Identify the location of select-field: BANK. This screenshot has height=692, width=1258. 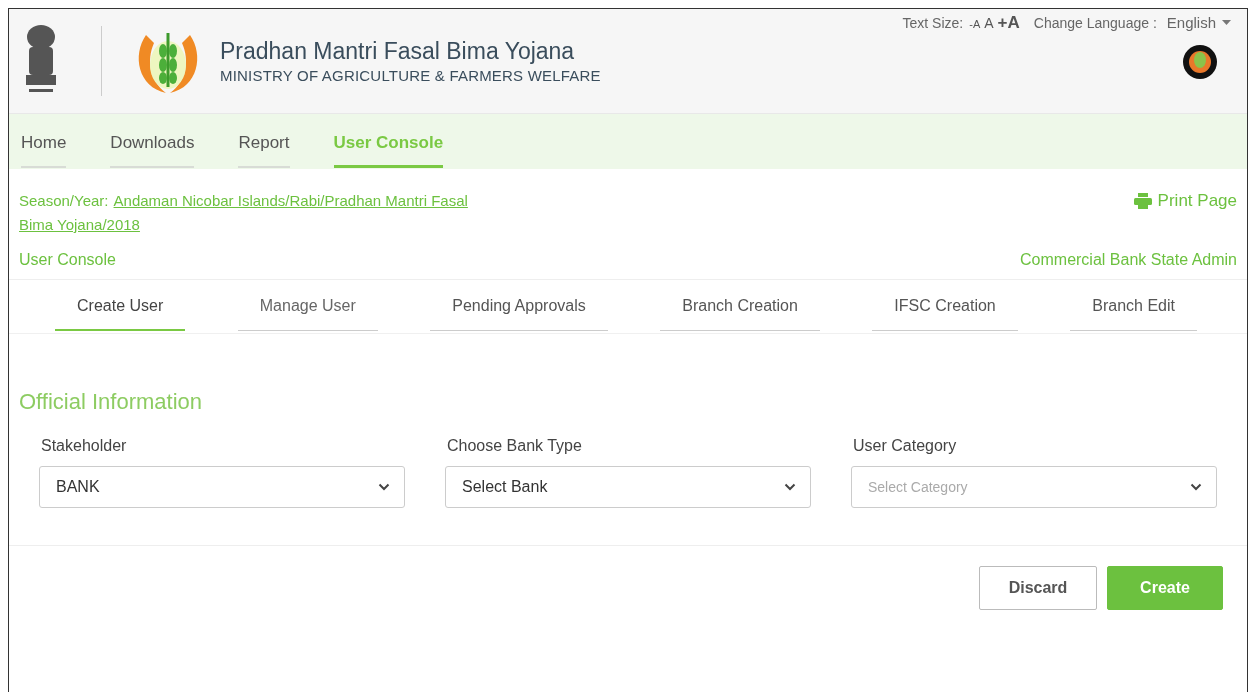
(222, 487).